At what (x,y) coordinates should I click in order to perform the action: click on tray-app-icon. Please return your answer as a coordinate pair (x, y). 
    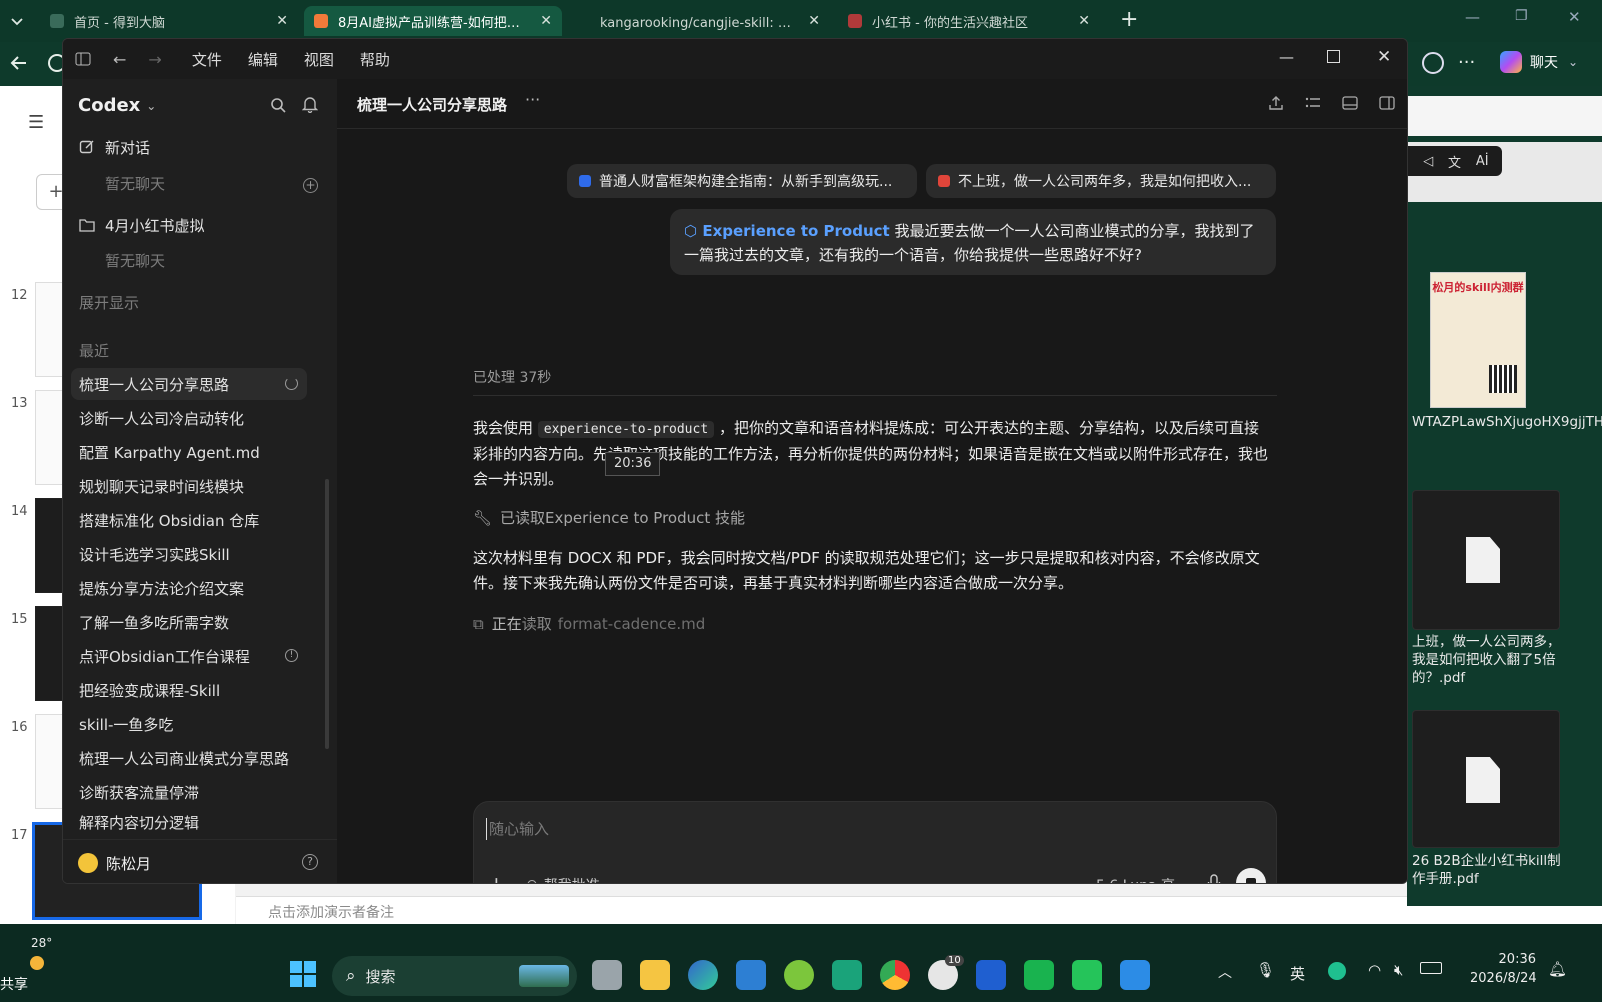
    Looking at the image, I should click on (1337, 971).